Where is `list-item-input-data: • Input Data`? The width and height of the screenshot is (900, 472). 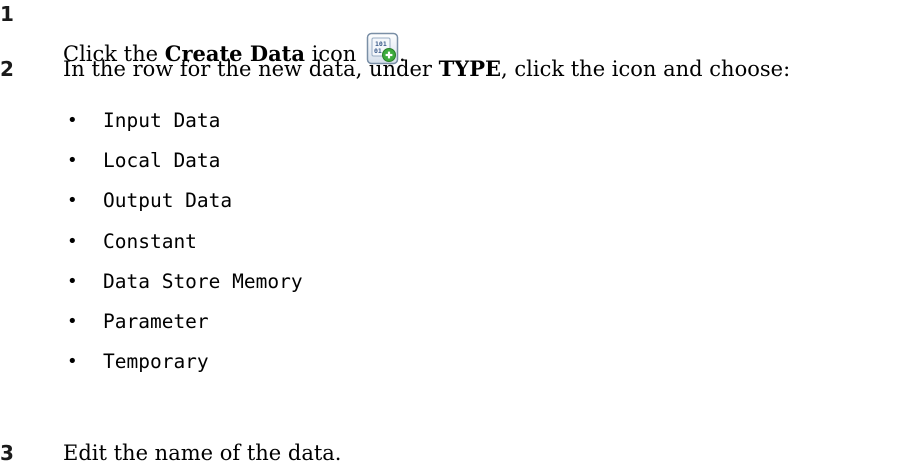 list-item-input-data: • Input Data is located at coordinates (183, 121).